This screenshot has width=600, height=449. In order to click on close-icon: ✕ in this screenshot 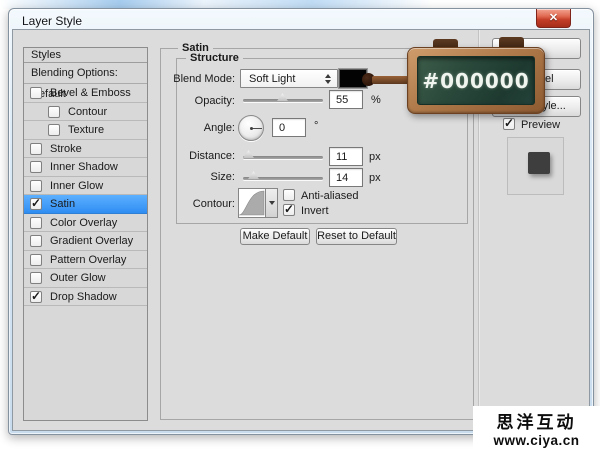, I will do `click(553, 18)`.